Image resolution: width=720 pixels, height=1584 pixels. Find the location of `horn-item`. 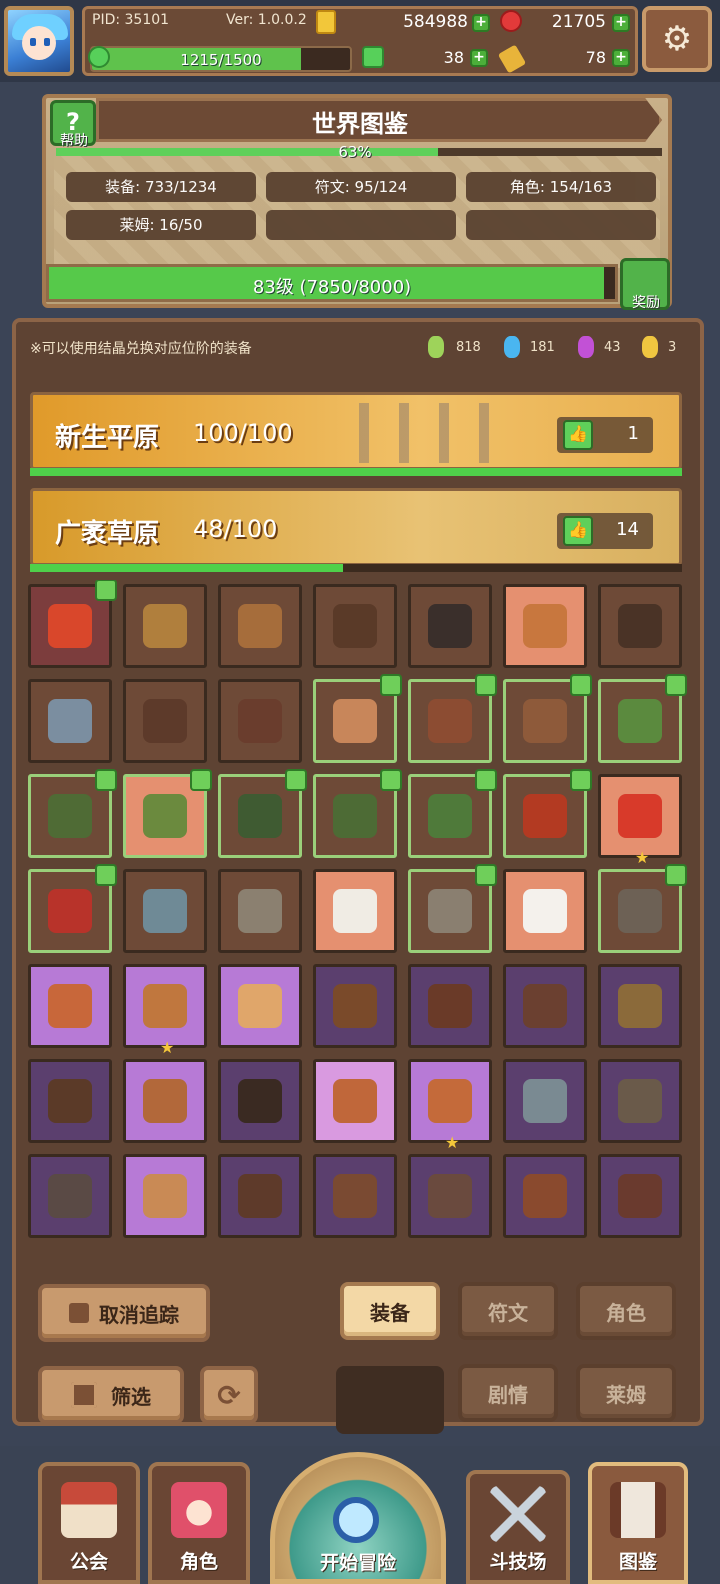

horn-item is located at coordinates (640, 1006).